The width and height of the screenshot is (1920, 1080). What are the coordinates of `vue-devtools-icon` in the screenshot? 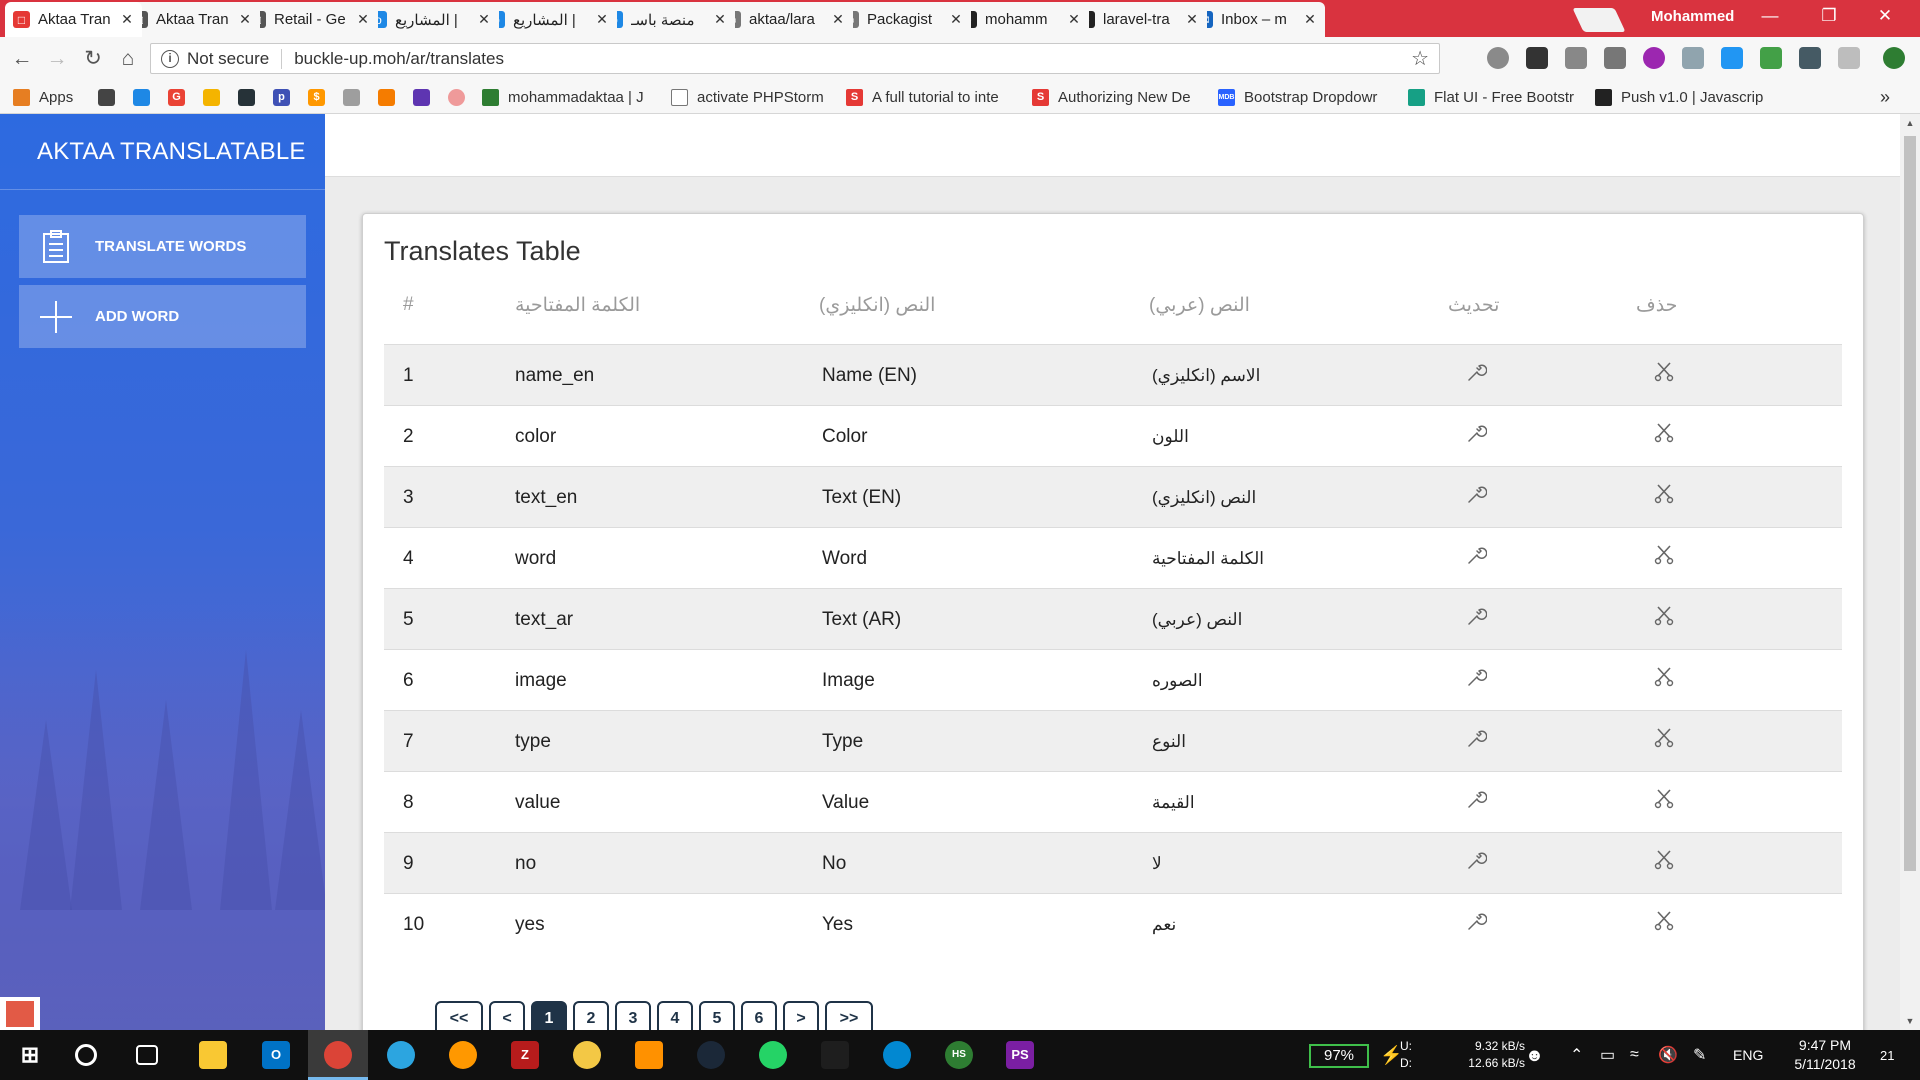 It's located at (1615, 58).